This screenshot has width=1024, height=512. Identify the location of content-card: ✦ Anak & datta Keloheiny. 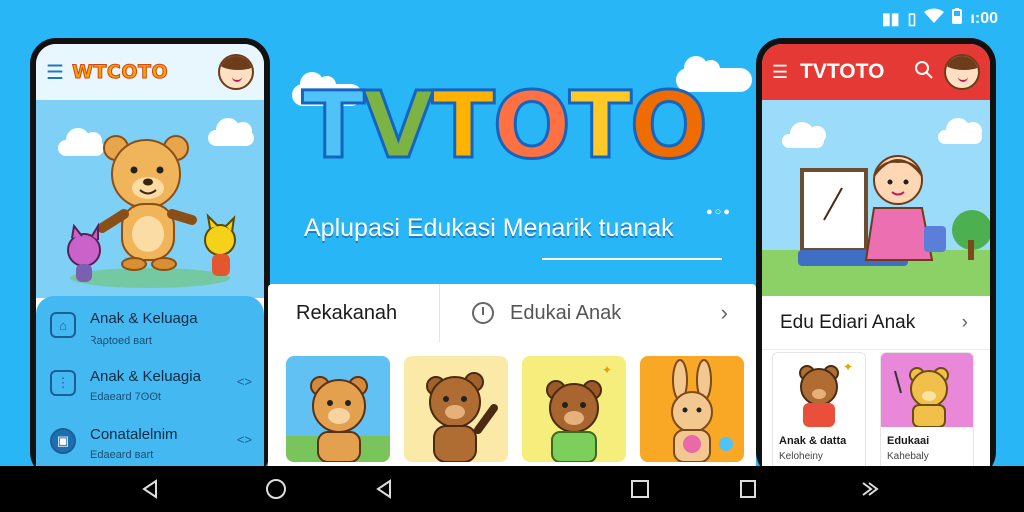
(819, 414).